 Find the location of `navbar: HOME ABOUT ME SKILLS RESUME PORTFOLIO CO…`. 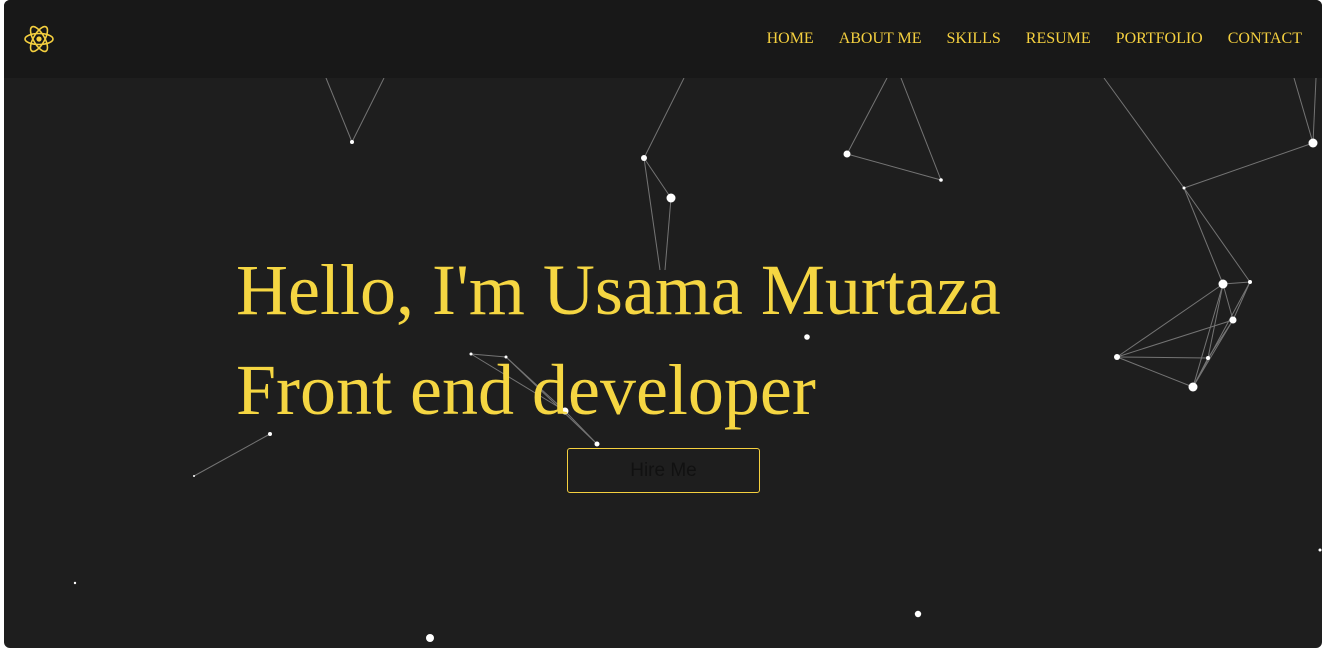

navbar: HOME ABOUT ME SKILLS RESUME PORTFOLIO CO… is located at coordinates (663, 39).